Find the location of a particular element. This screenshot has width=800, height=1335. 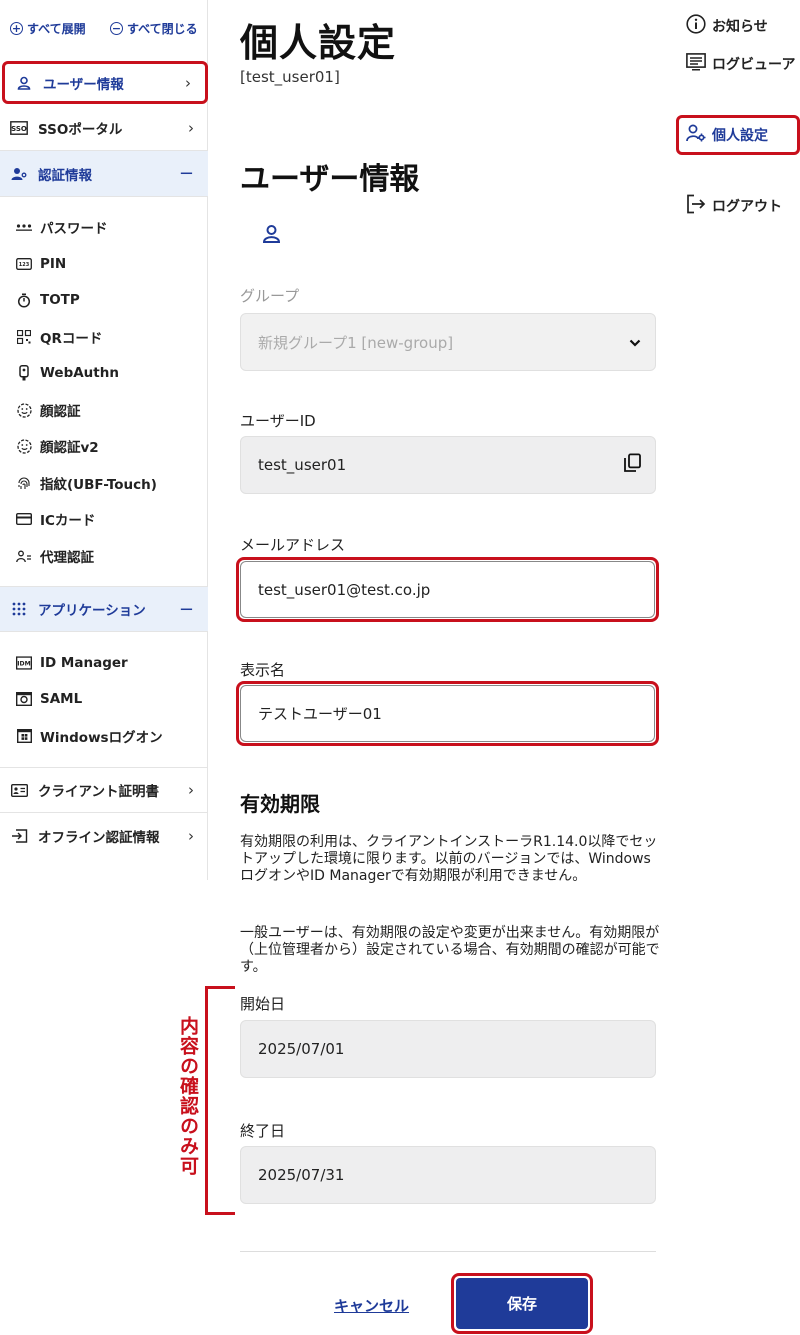

read-only-bracket is located at coordinates (220, 1100).